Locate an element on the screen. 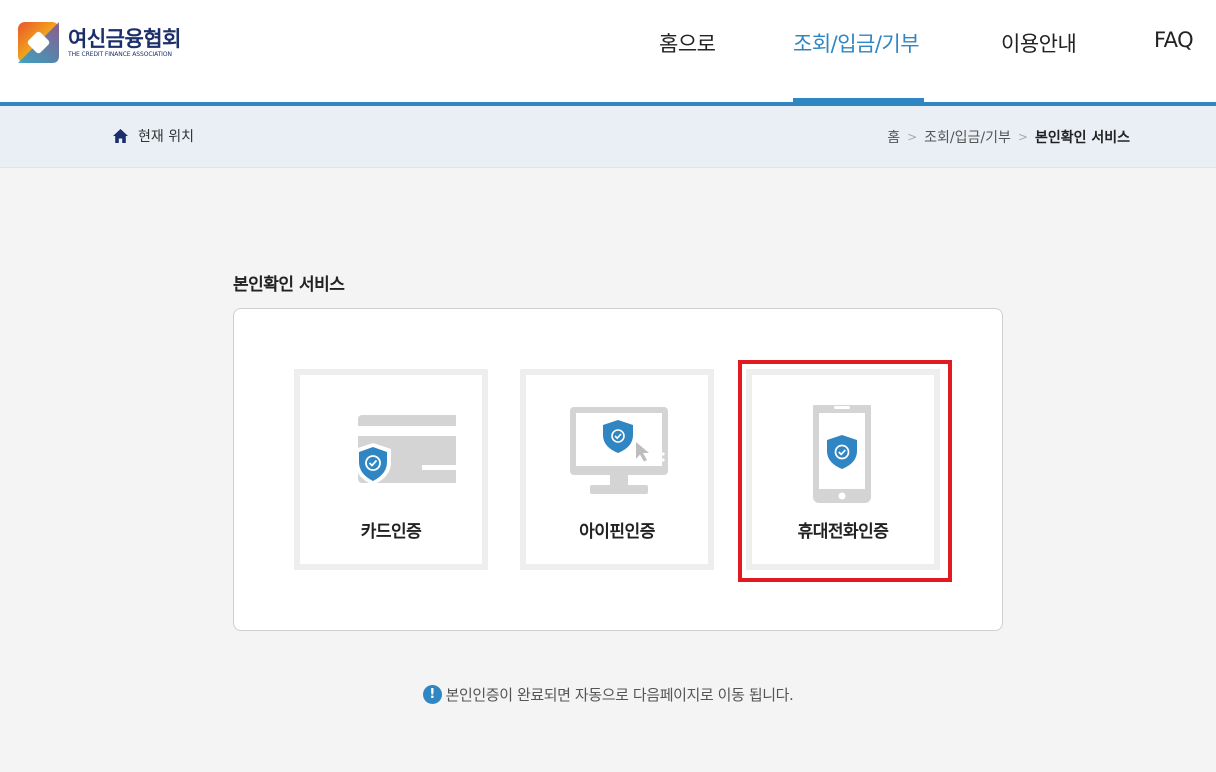 The width and height of the screenshot is (1216, 772). info-icon: ! is located at coordinates (432, 694).